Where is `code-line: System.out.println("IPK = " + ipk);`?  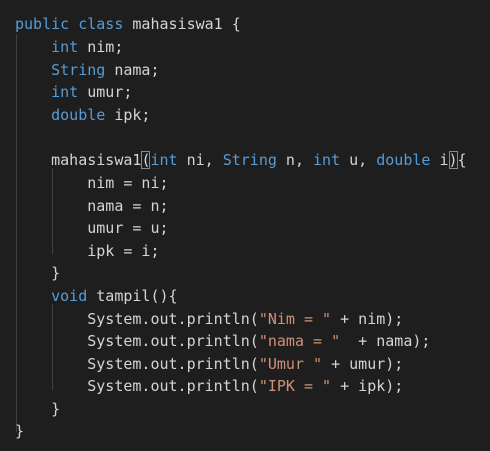 code-line: System.out.println("IPK = " + ipk); is located at coordinates (209, 386).